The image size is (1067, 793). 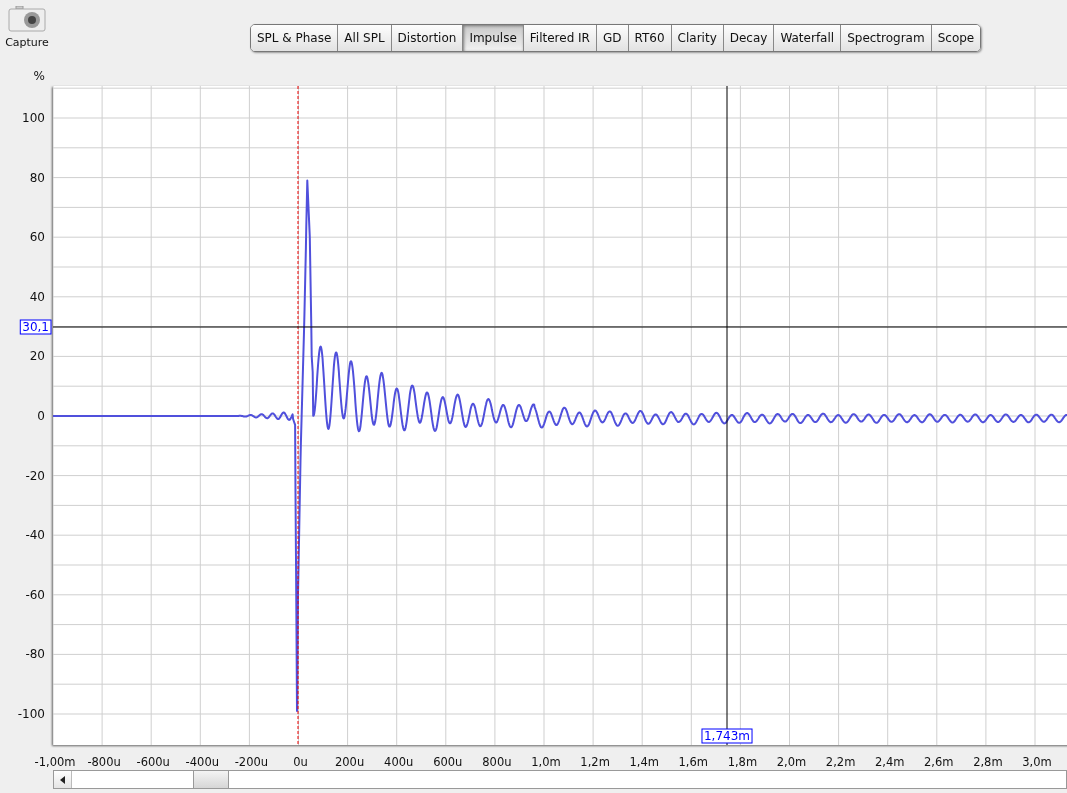 I want to click on capture-button: Capture, so click(x=27, y=31).